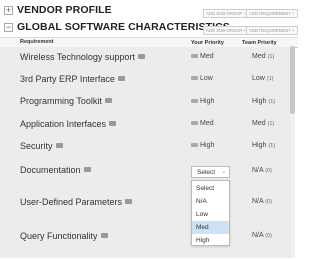  What do you see at coordinates (210, 201) in the screenshot?
I see `dropdown-option: N/A` at bounding box center [210, 201].